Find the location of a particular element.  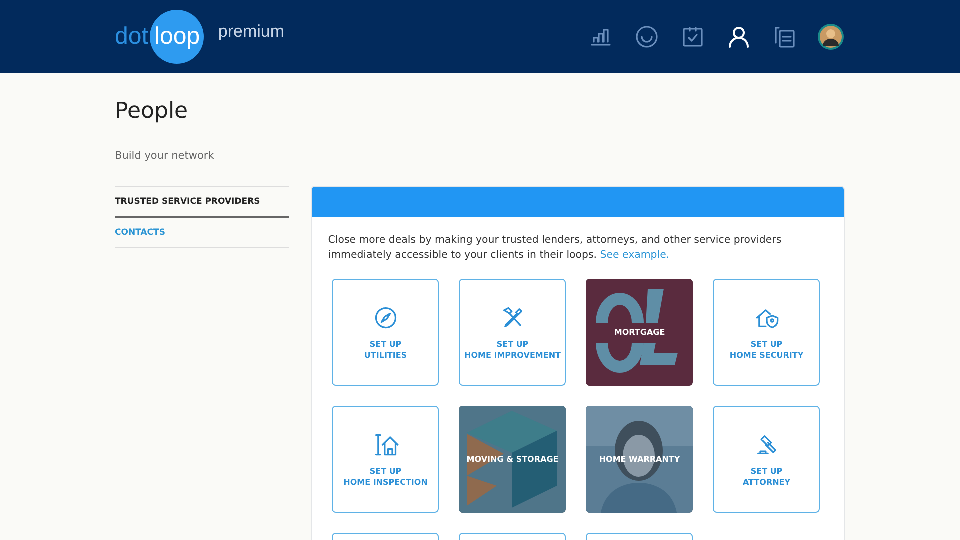

provider-tile: SET UP ATTORNEY is located at coordinates (766, 459).